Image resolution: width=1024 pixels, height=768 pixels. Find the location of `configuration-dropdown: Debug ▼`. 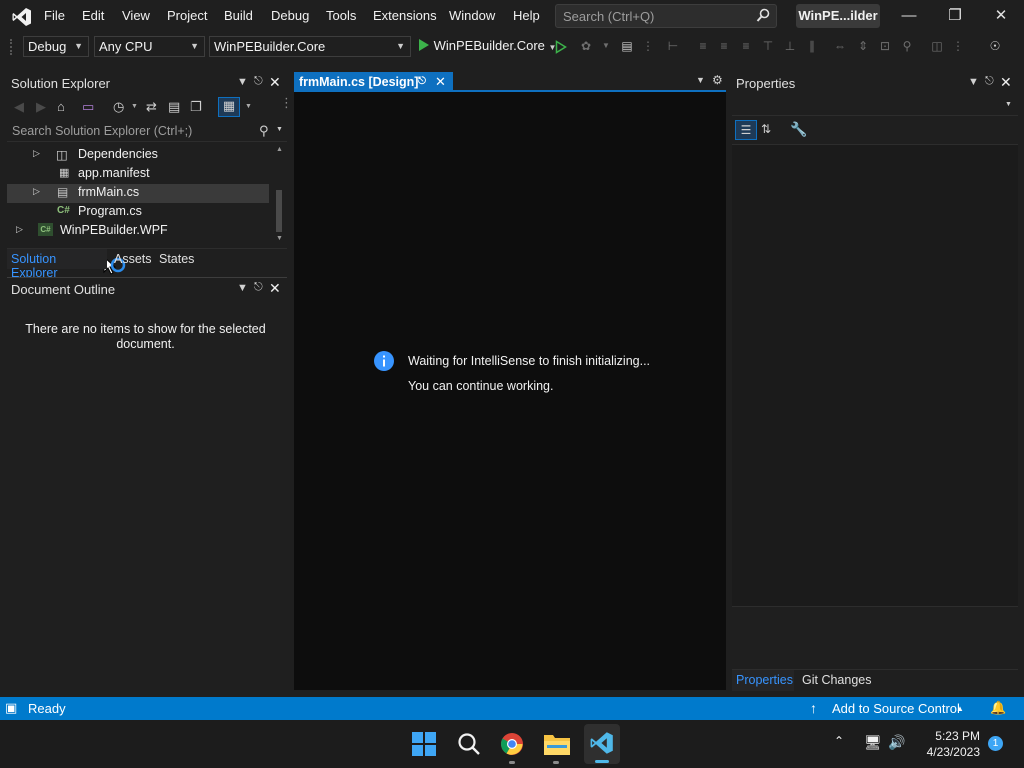

configuration-dropdown: Debug ▼ is located at coordinates (56, 46).